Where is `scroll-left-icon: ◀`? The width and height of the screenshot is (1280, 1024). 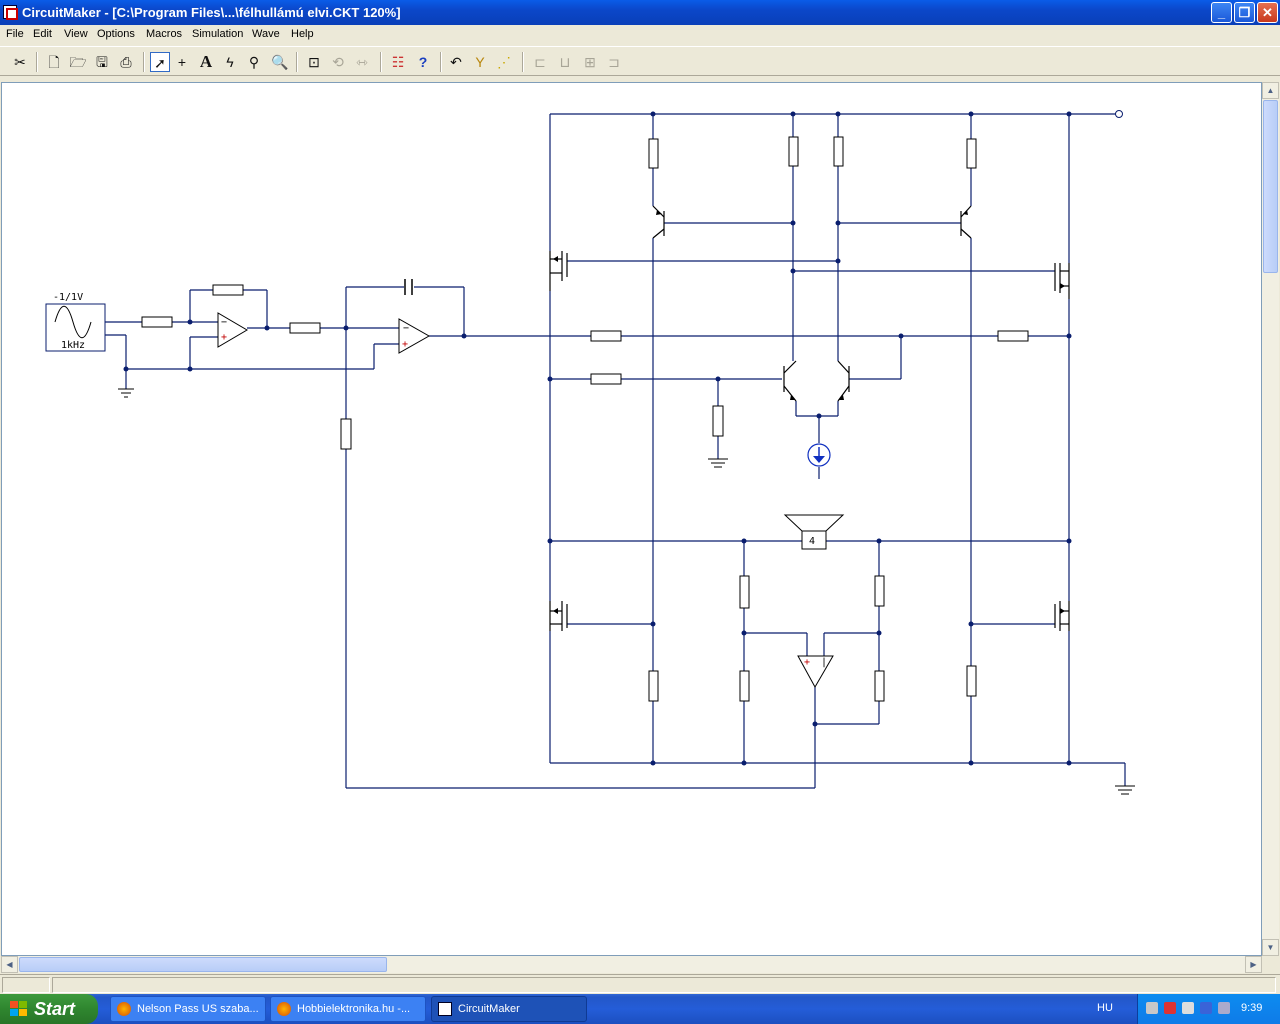 scroll-left-icon: ◀ is located at coordinates (9, 964).